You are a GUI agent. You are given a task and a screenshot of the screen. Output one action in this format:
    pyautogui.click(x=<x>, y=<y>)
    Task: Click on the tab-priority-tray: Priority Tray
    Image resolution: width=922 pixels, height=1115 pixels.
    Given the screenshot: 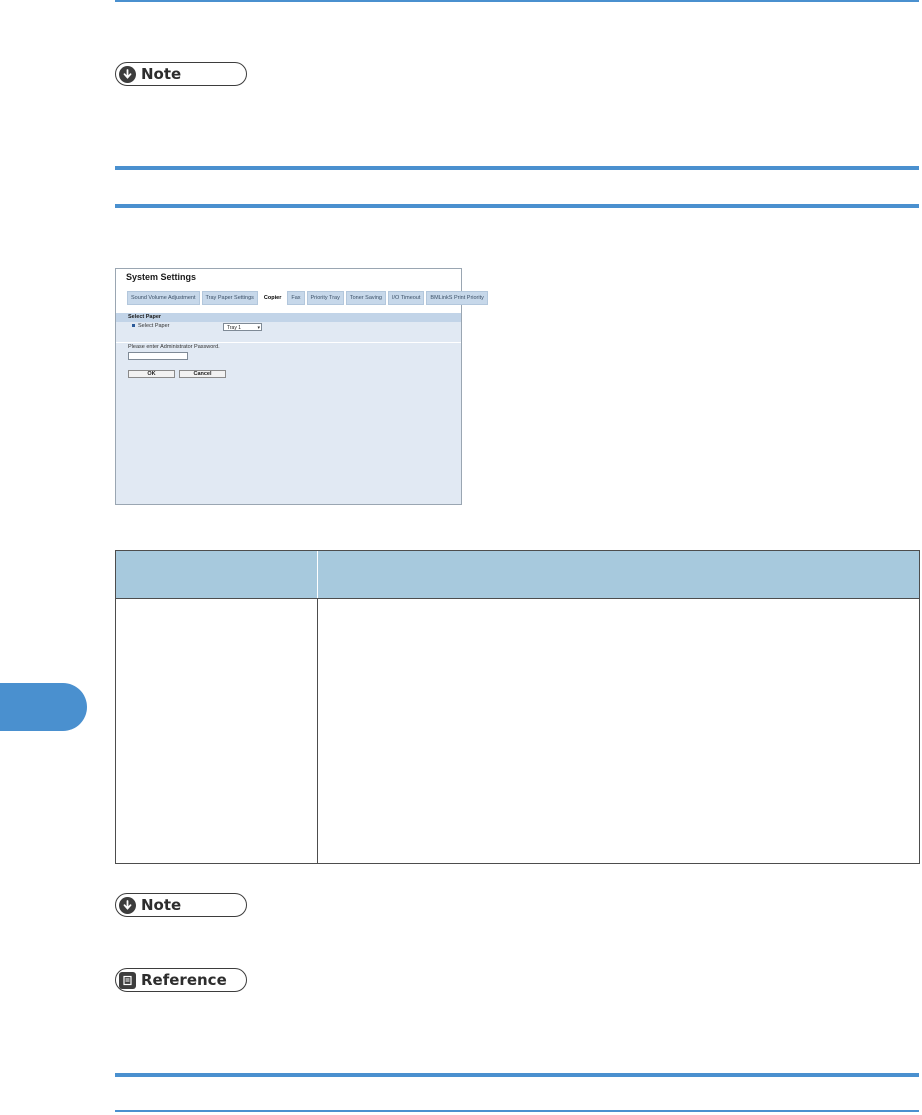 What is the action you would take?
    pyautogui.click(x=325, y=298)
    